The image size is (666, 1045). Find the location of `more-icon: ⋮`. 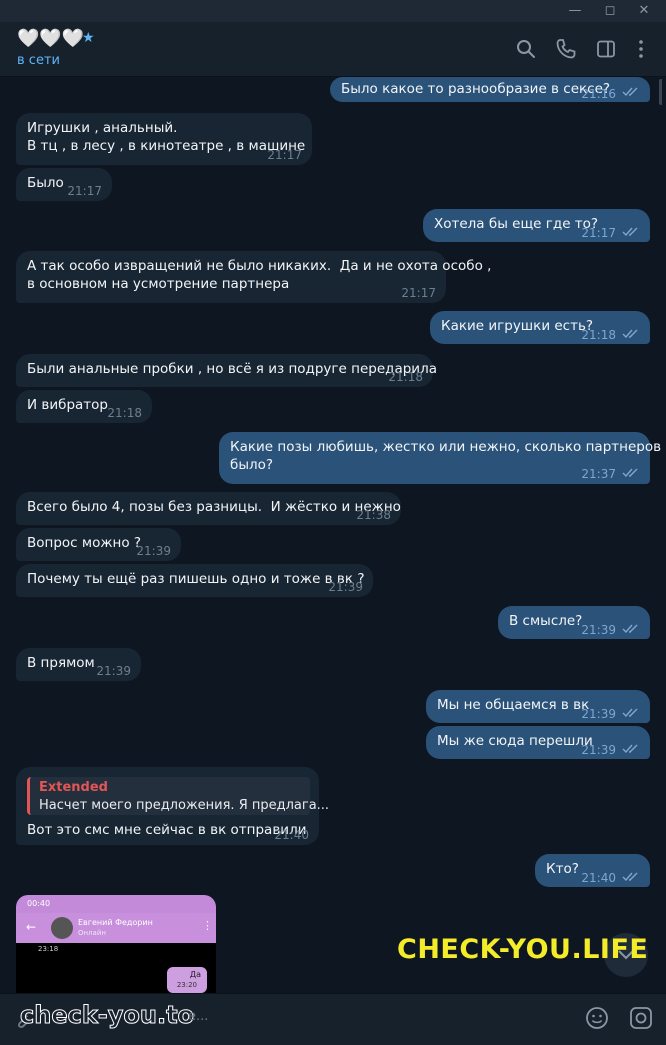

more-icon: ⋮ is located at coordinates (207, 925).